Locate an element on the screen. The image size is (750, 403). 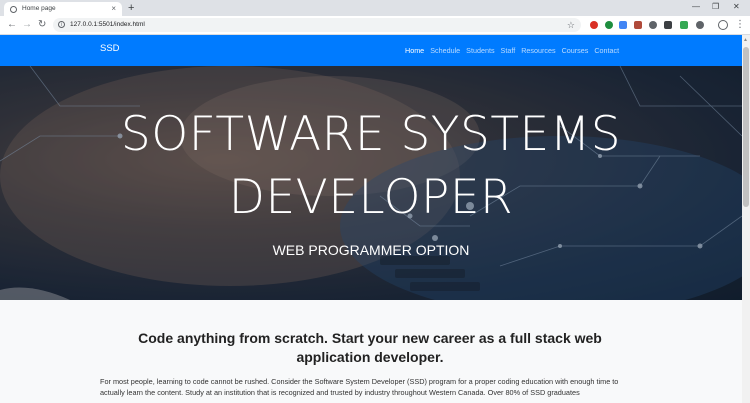
extension-translate-icon is located at coordinates (623, 25).